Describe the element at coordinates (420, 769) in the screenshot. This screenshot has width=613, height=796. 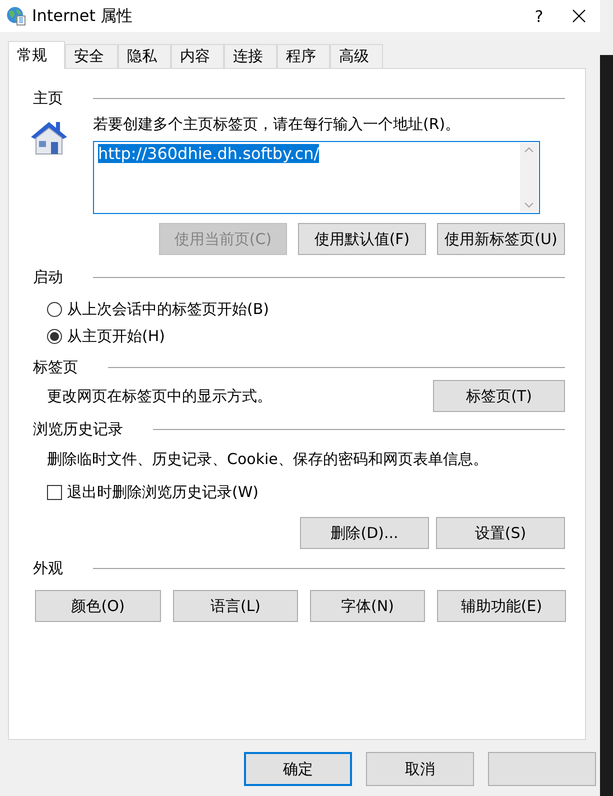
I see `dialog-button: 取消` at that location.